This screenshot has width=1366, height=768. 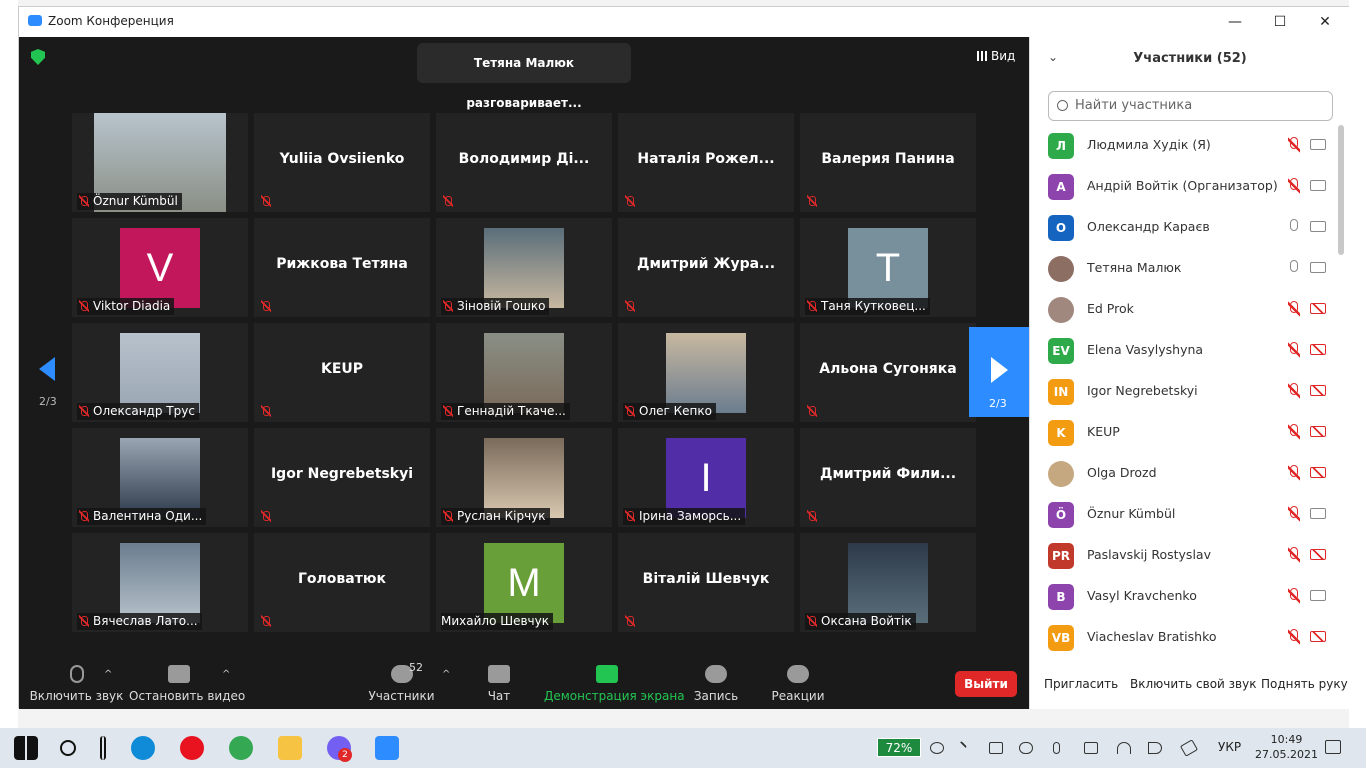 What do you see at coordinates (446, 674) in the screenshot?
I see `participants-options-caret: ^` at bounding box center [446, 674].